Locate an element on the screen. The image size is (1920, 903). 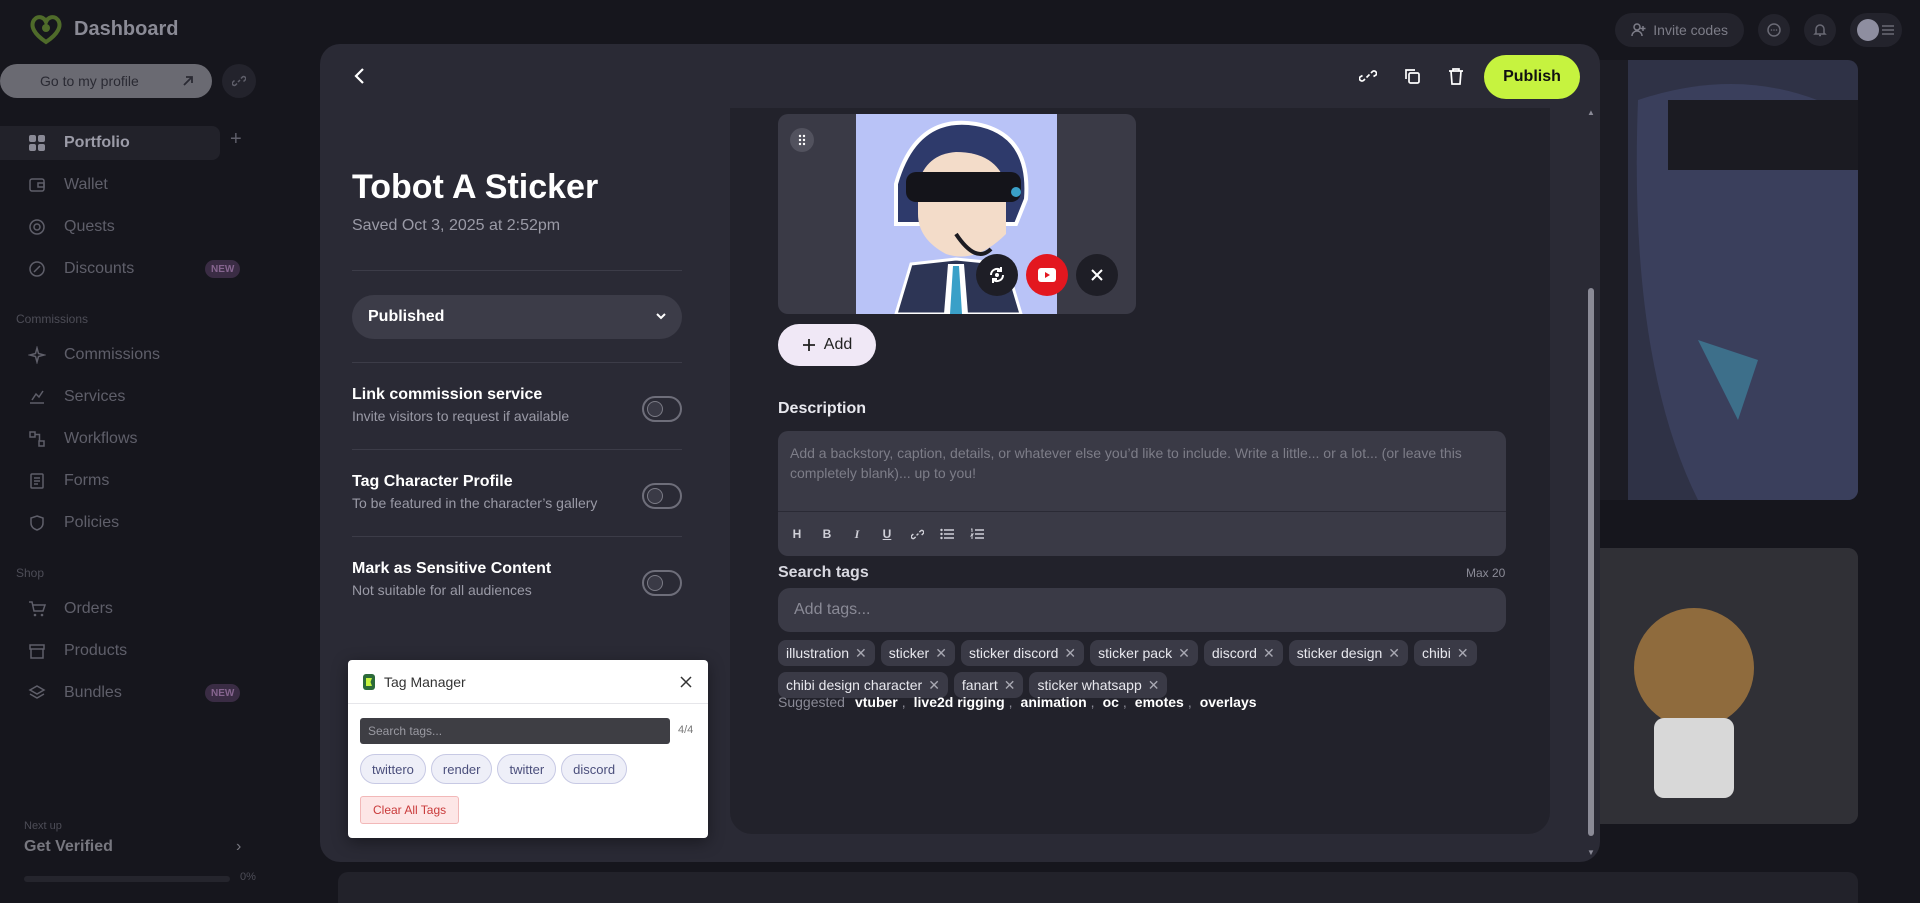
publish-button: Publish is located at coordinates (1532, 77).